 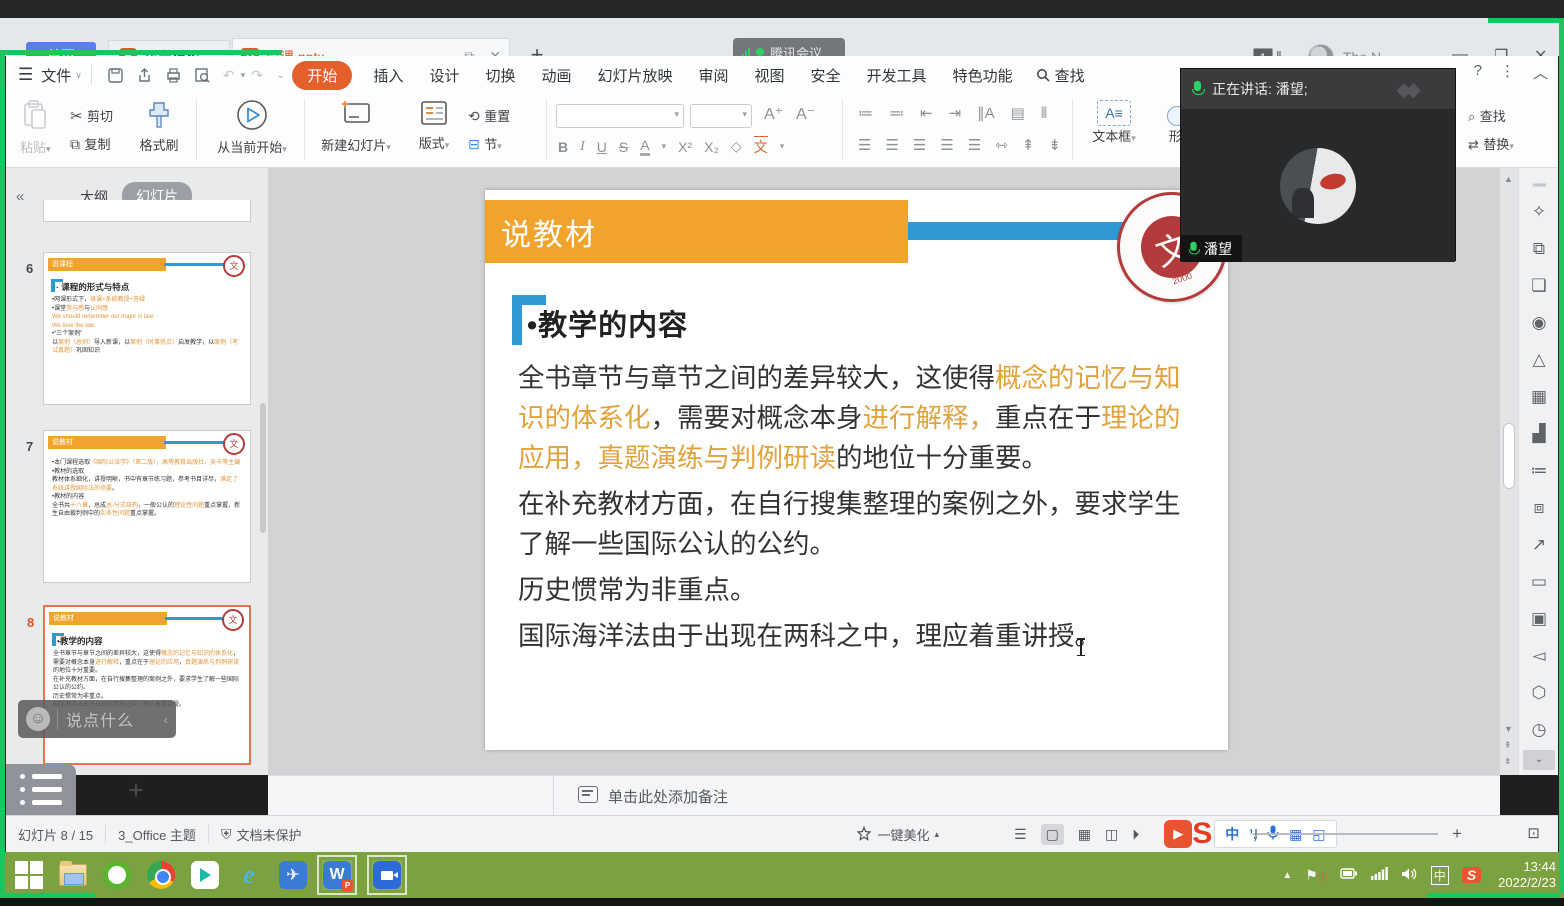 I want to click on align-tool-icon-6: ⇞, so click(x=1028, y=145).